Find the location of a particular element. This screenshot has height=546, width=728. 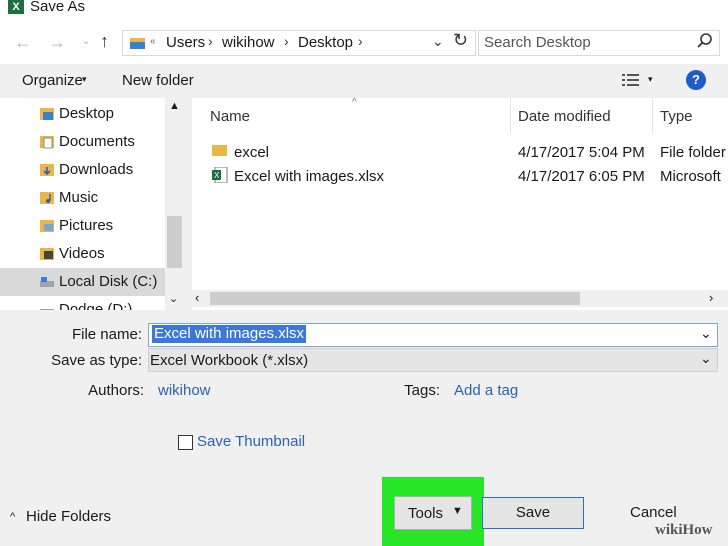

folder-icon is located at coordinates (219, 150).